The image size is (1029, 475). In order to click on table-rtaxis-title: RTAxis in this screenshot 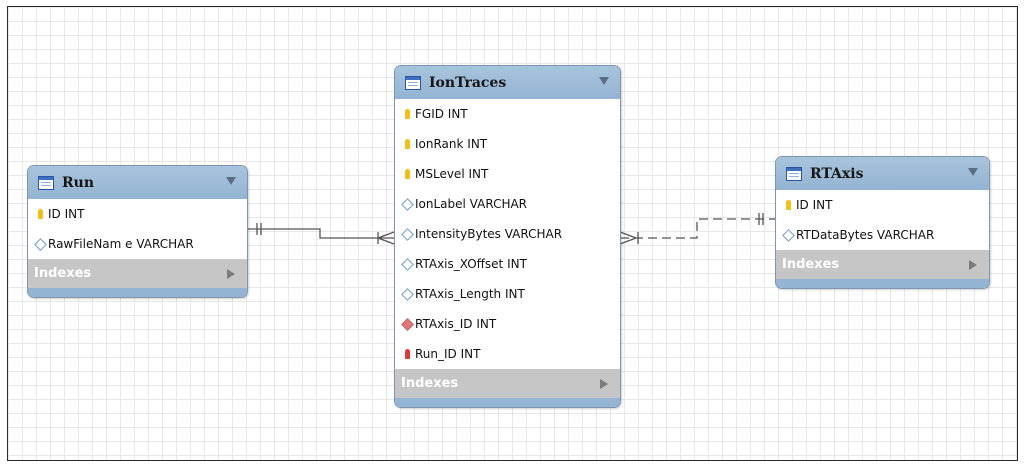, I will do `click(837, 173)`.